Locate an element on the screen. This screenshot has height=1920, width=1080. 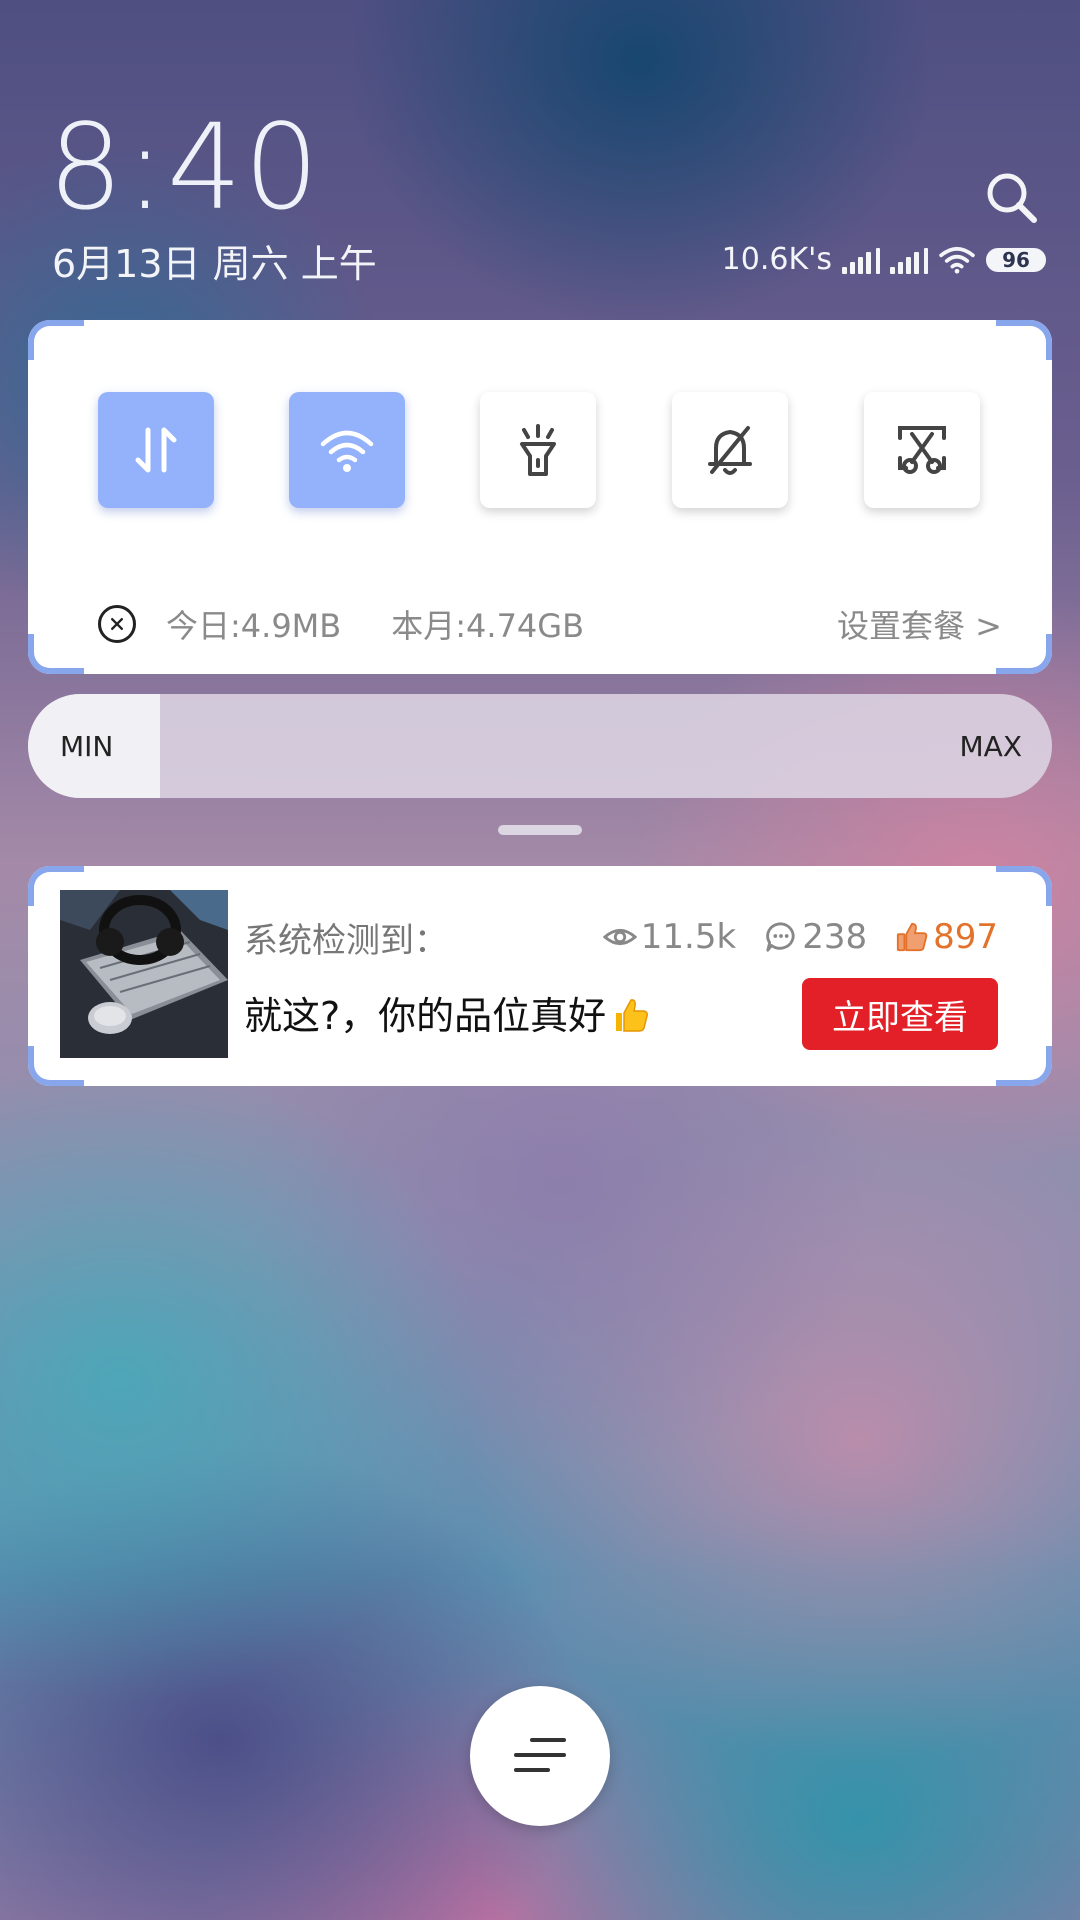
toggle-screenshot is located at coordinates (922, 450).